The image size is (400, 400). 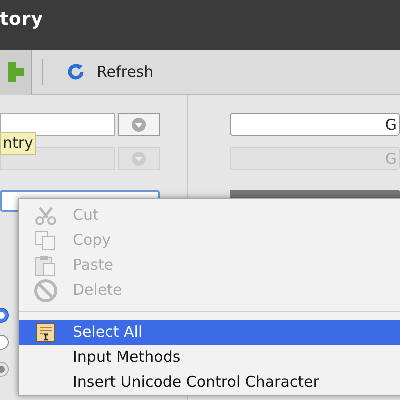 What do you see at coordinates (209, 357) in the screenshot?
I see `menu-item: Input Methods` at bounding box center [209, 357].